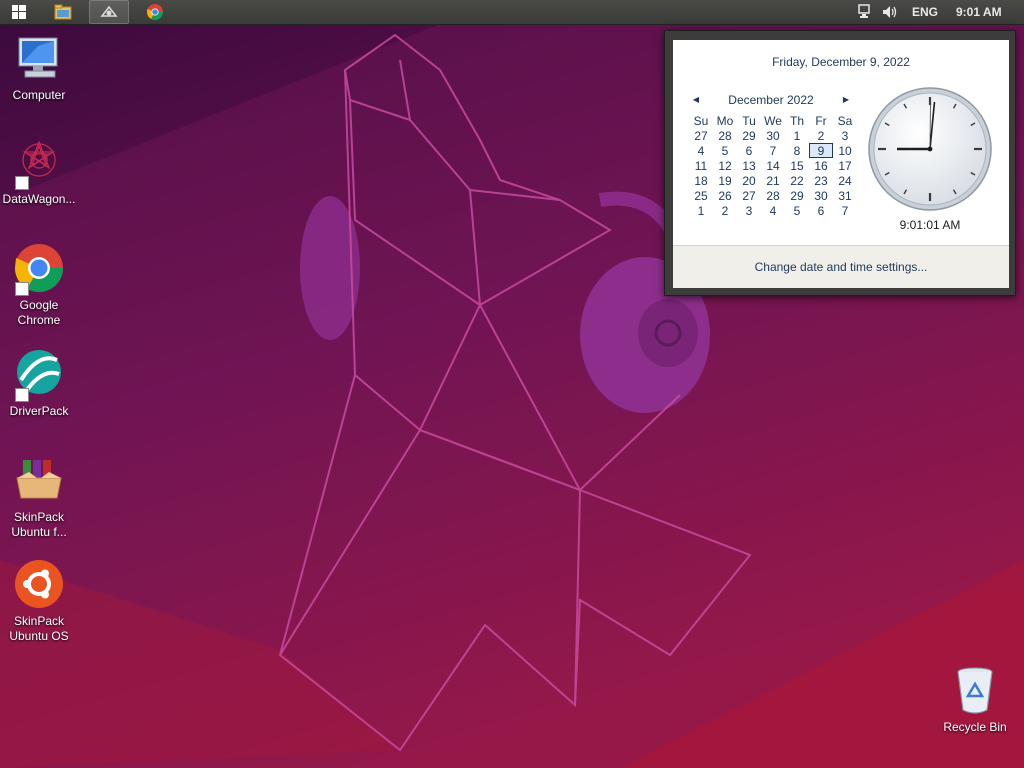 This screenshot has height=768, width=1024. I want to click on digital-time: 9:01:01 AM, so click(930, 225).